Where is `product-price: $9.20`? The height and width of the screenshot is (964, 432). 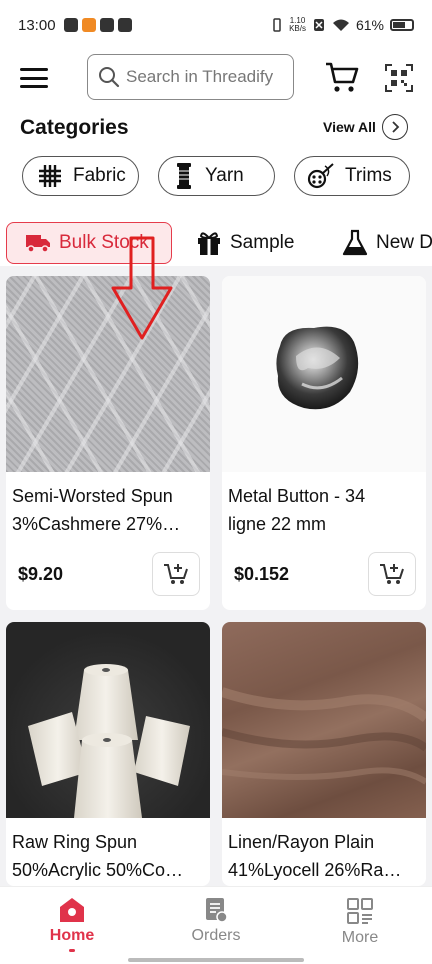
product-price: $9.20 is located at coordinates (41, 574).